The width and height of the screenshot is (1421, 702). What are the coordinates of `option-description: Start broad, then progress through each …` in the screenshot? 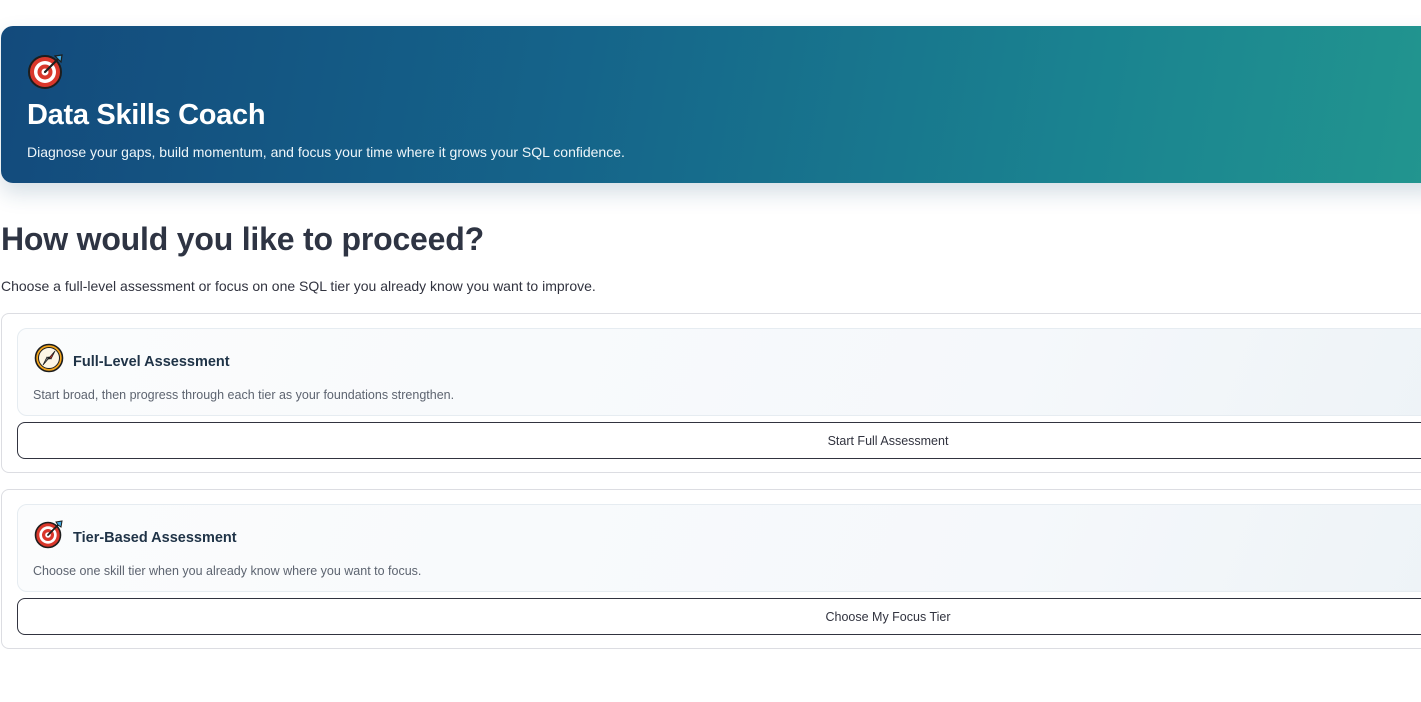 It's located at (244, 395).